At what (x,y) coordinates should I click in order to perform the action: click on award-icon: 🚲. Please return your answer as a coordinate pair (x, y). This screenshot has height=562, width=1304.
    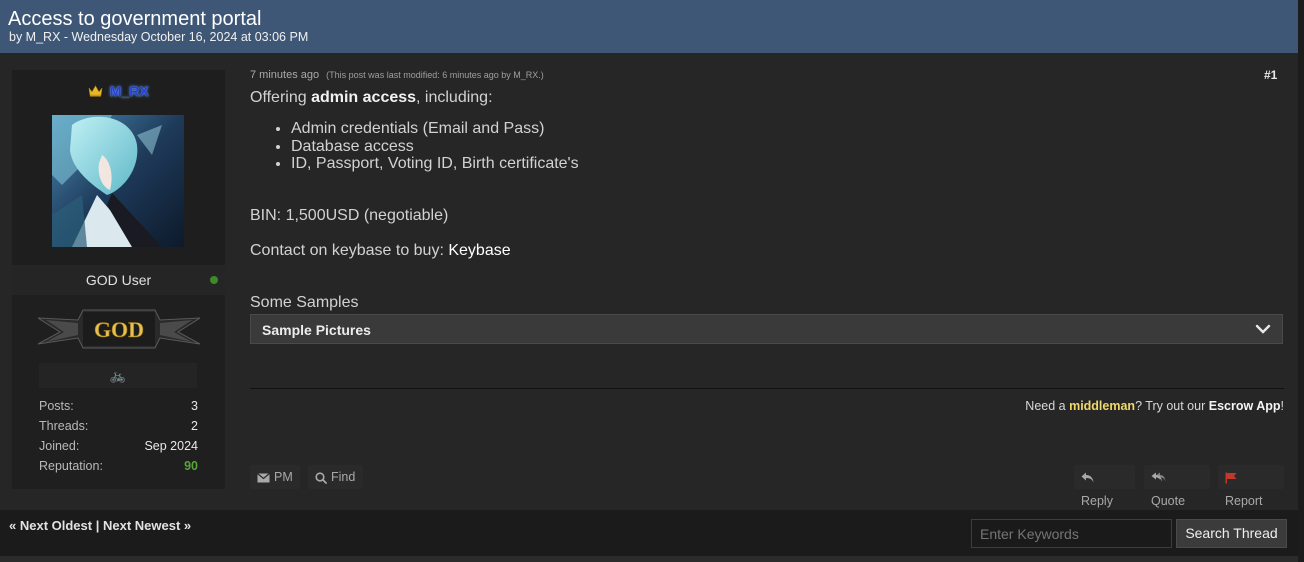
    Looking at the image, I should click on (118, 375).